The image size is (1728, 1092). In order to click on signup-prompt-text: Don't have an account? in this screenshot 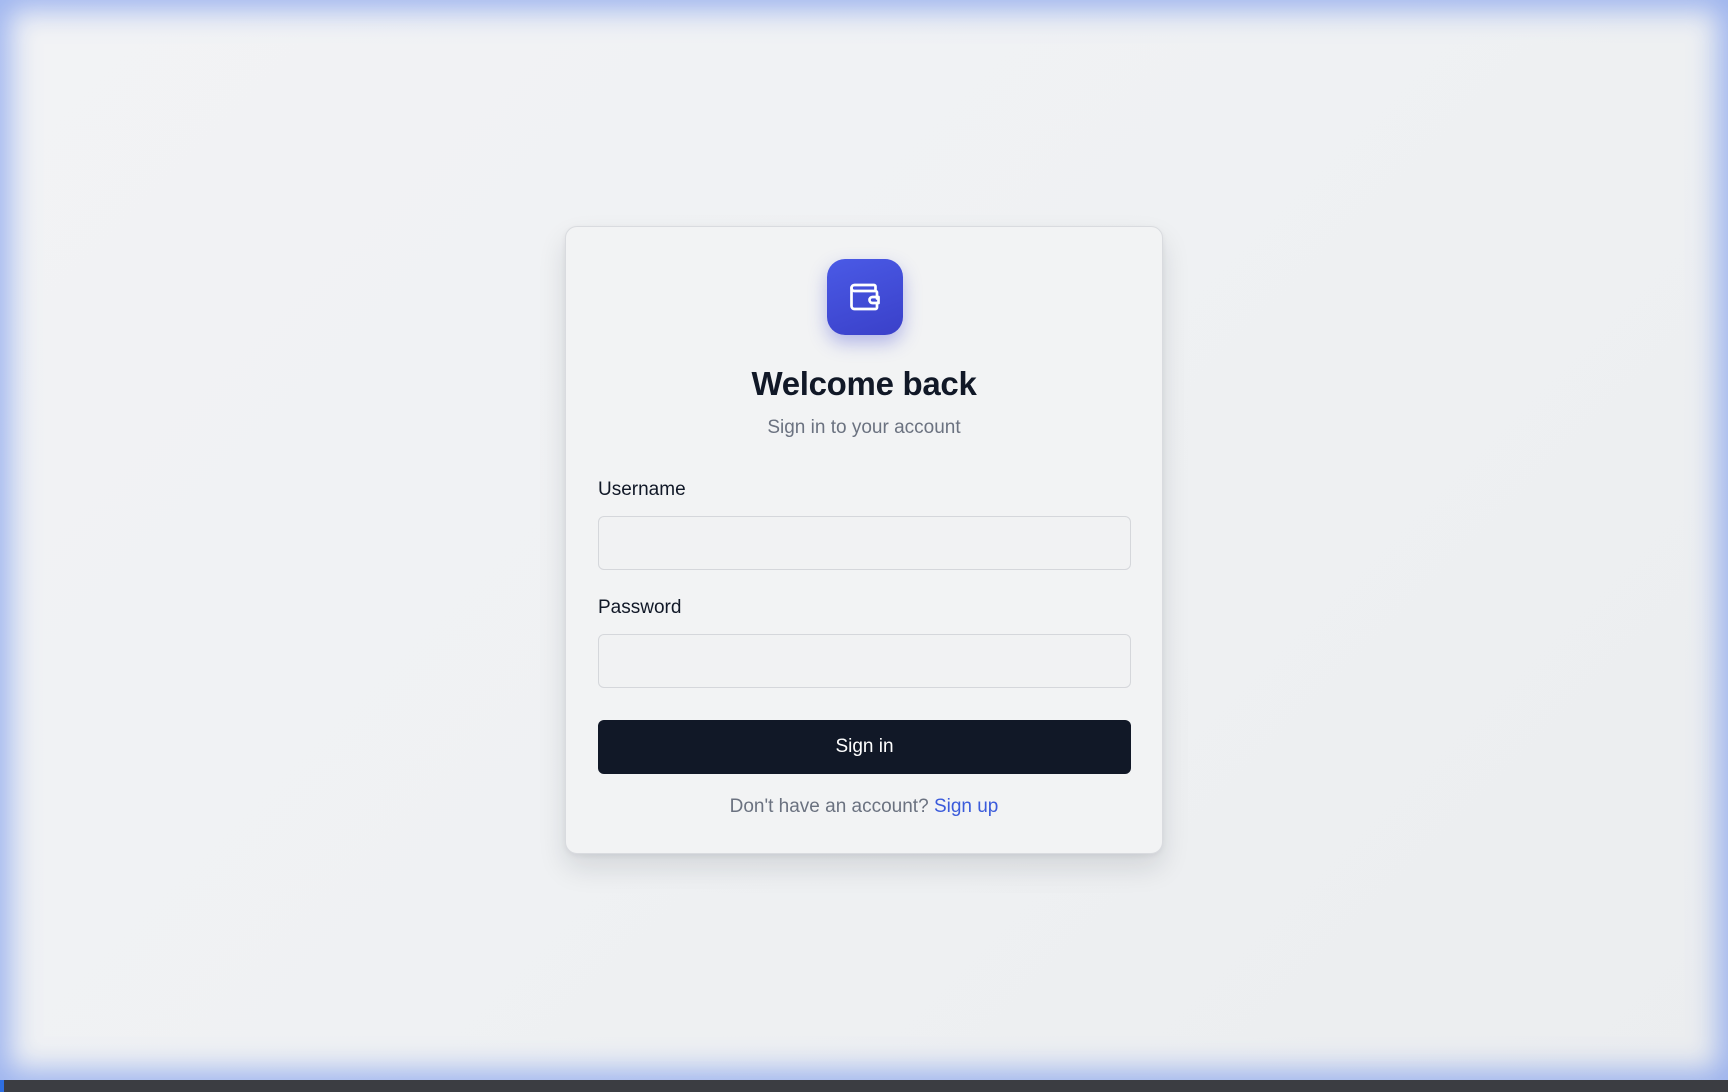, I will do `click(829, 806)`.